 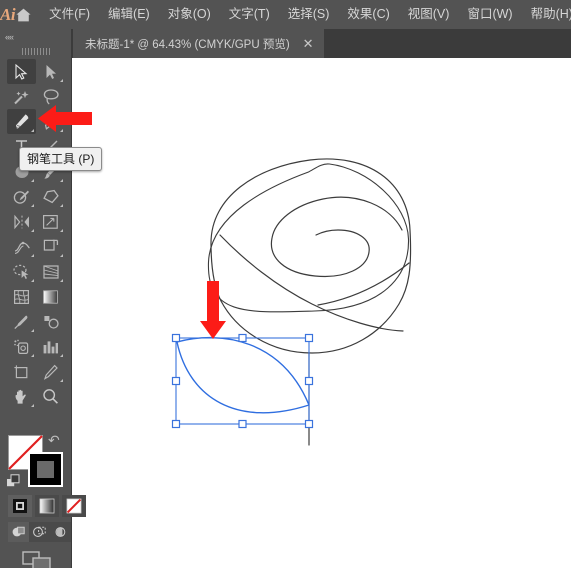 I want to click on gradient-mode-button, so click(x=47, y=506).